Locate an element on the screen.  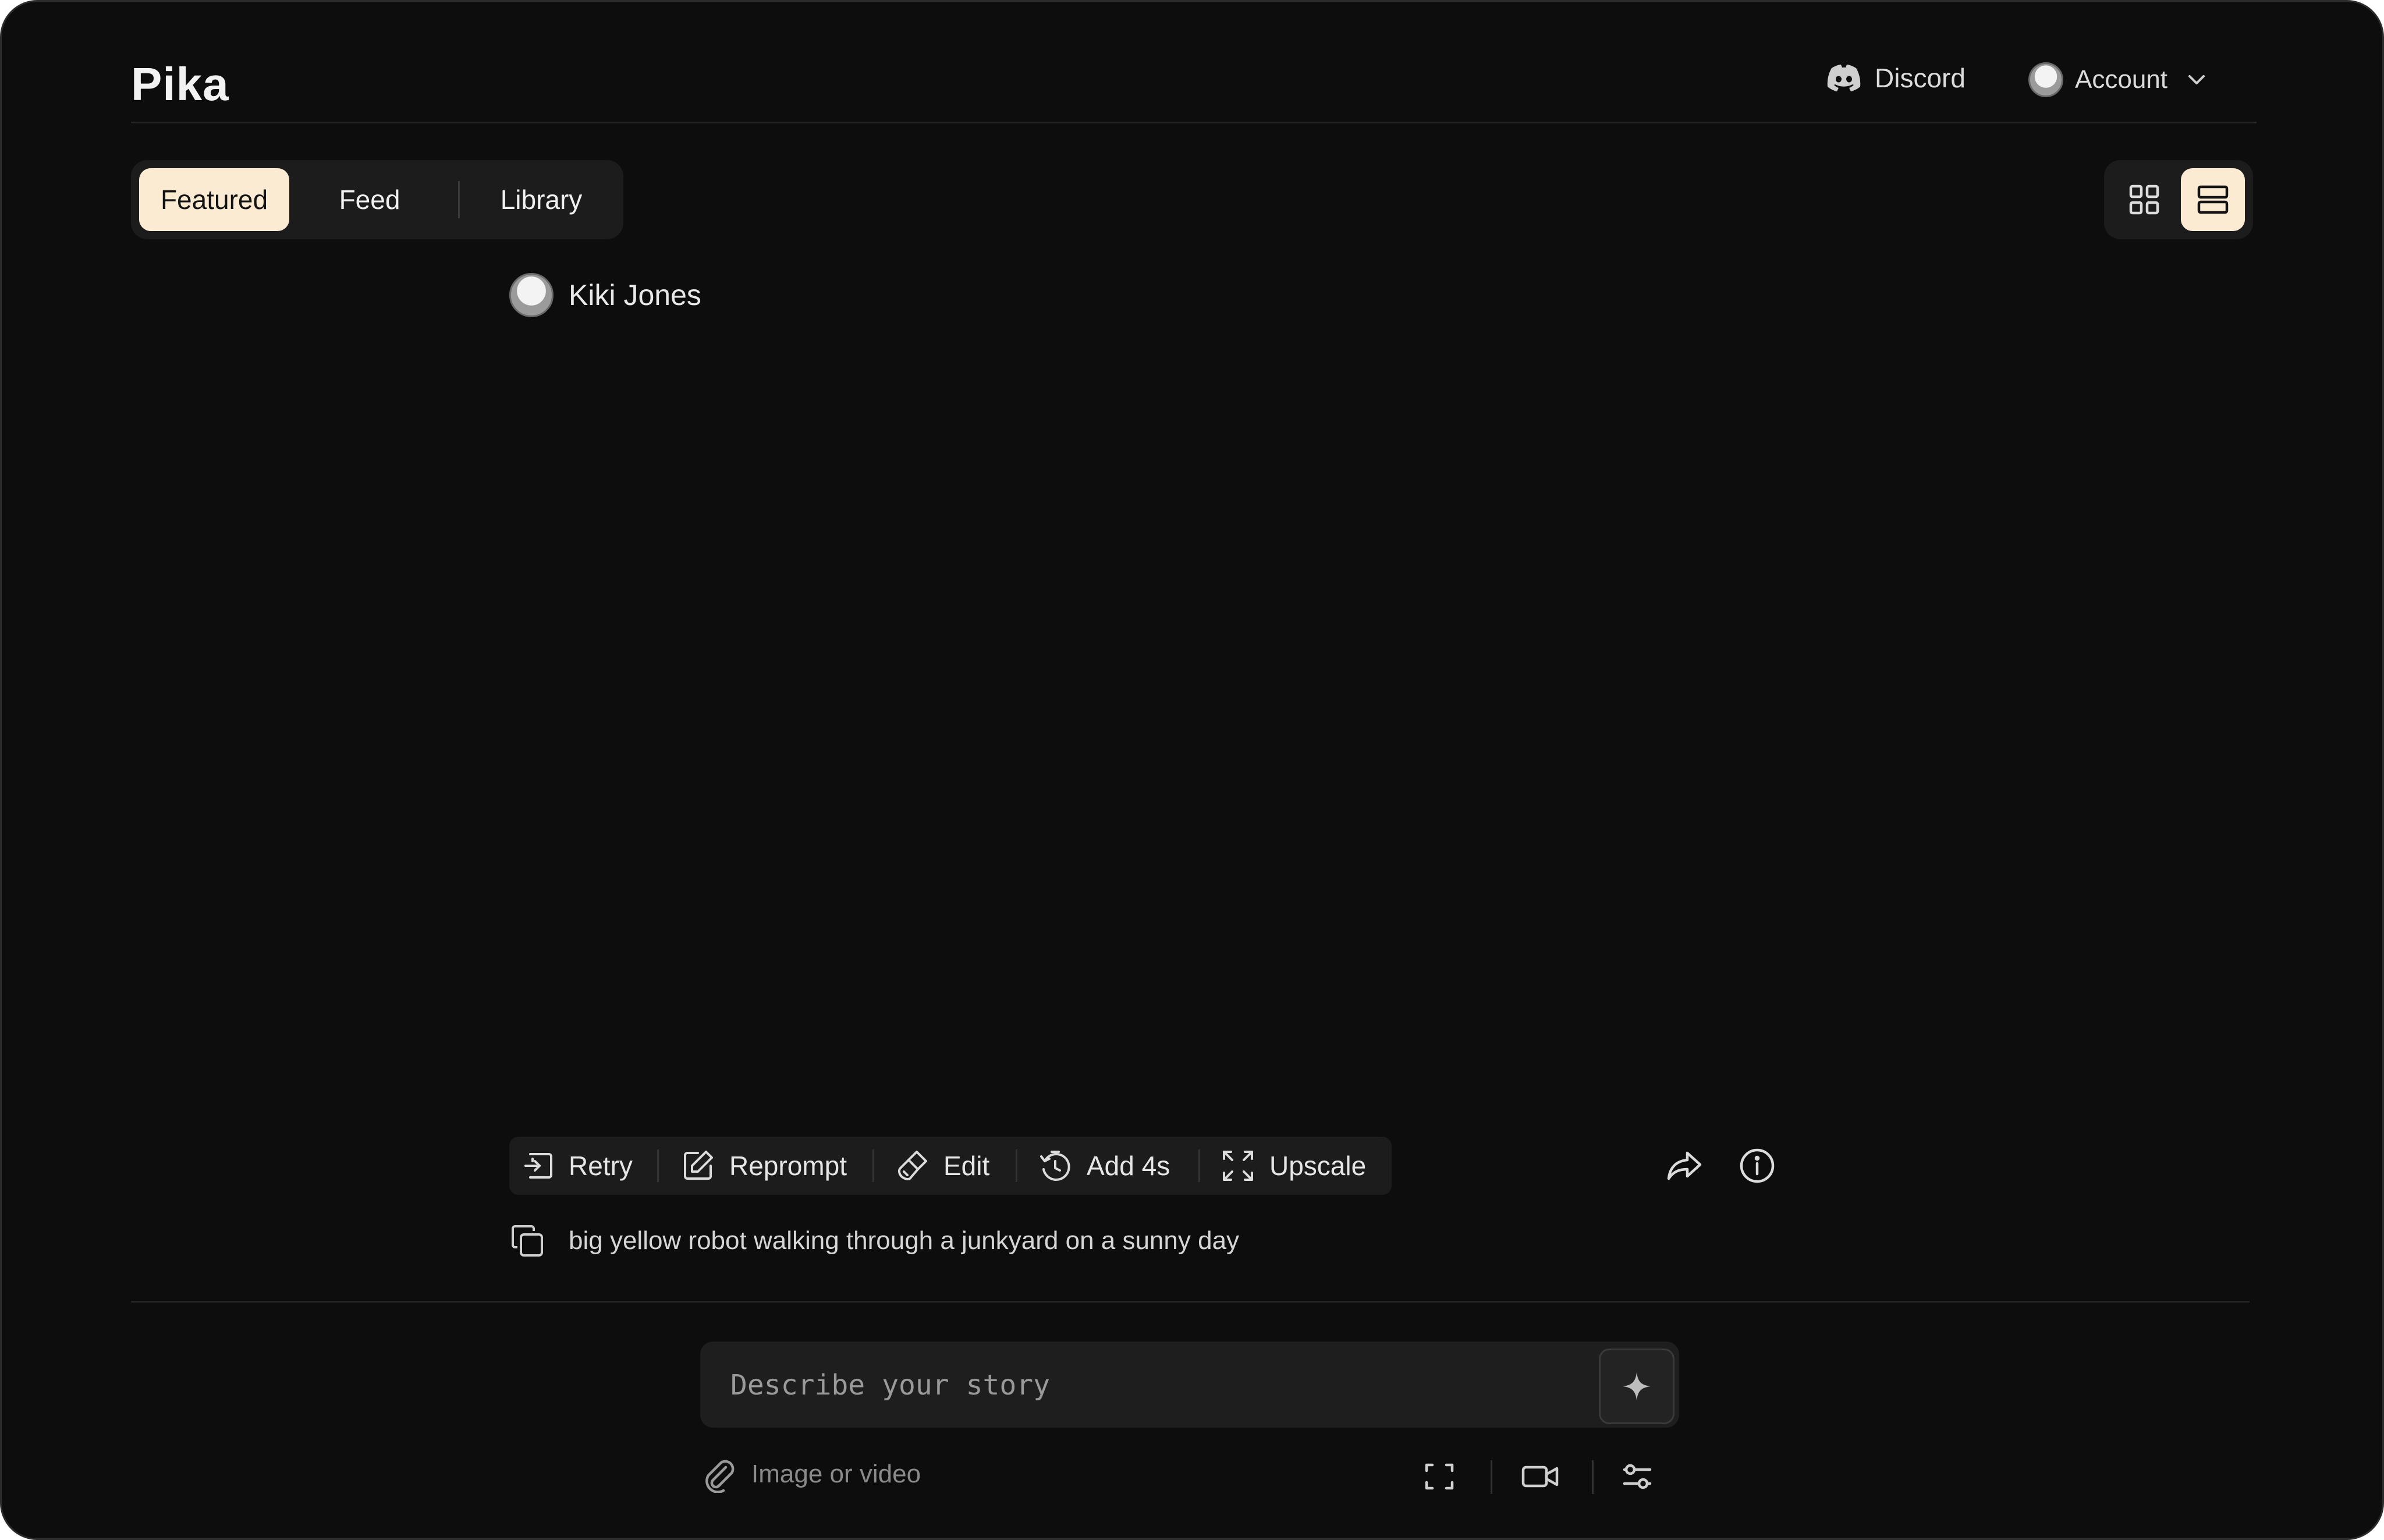
edit-label: Edit is located at coordinates (966, 1166).